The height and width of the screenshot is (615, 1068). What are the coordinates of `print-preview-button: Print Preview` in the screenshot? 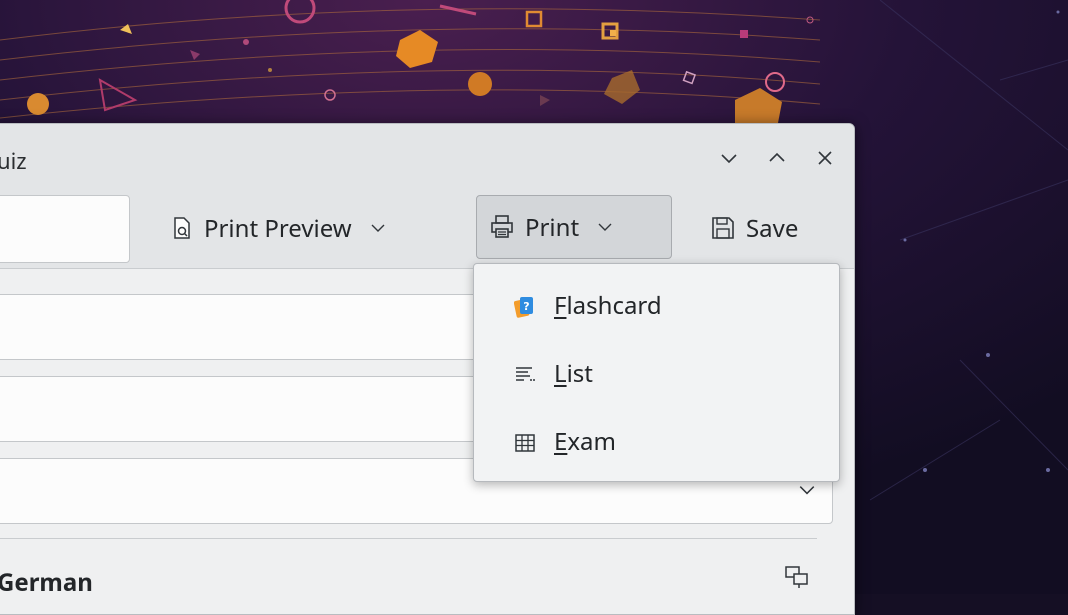 It's located at (311, 228).